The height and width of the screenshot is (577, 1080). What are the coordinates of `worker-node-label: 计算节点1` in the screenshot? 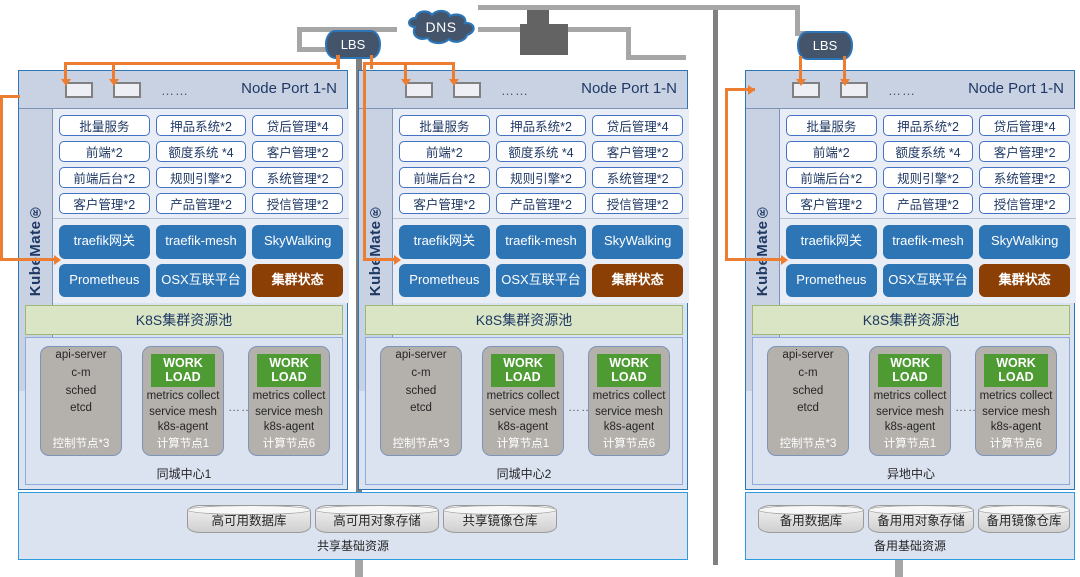 It's located at (183, 444).